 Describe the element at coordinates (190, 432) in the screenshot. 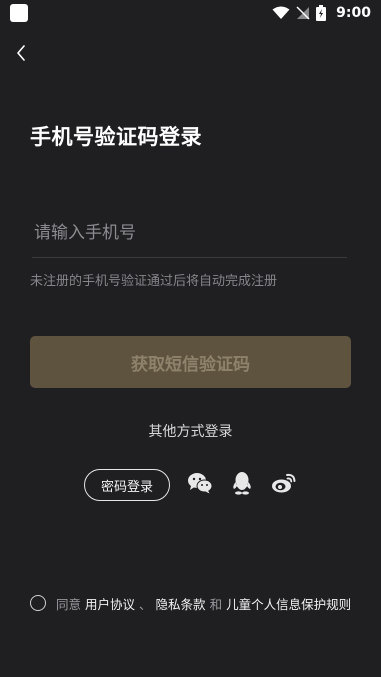

I see `other-login-label: 其他方式登录` at that location.